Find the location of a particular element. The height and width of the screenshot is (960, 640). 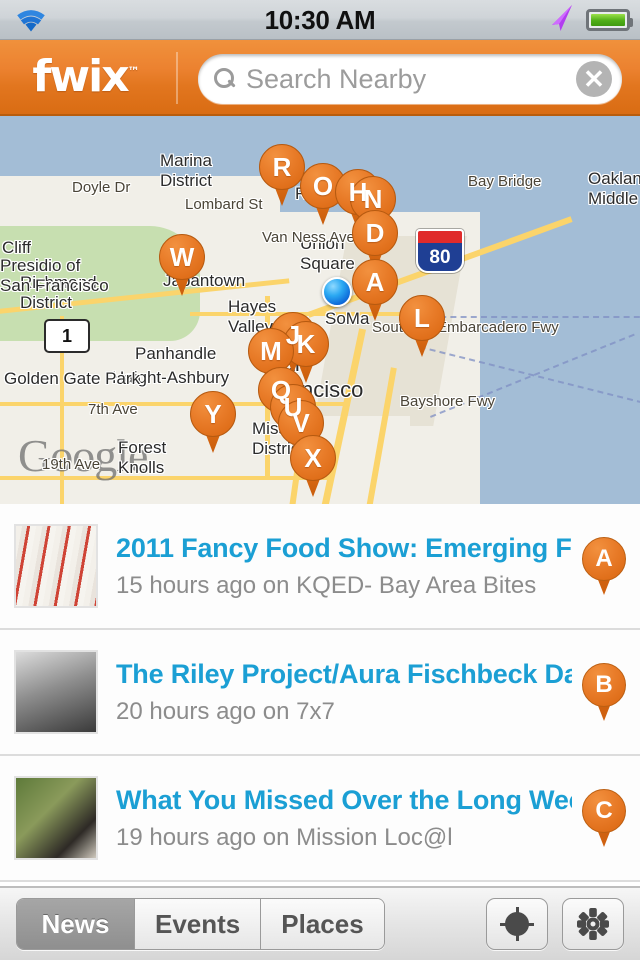

map-pin-w: W is located at coordinates (184, 265).